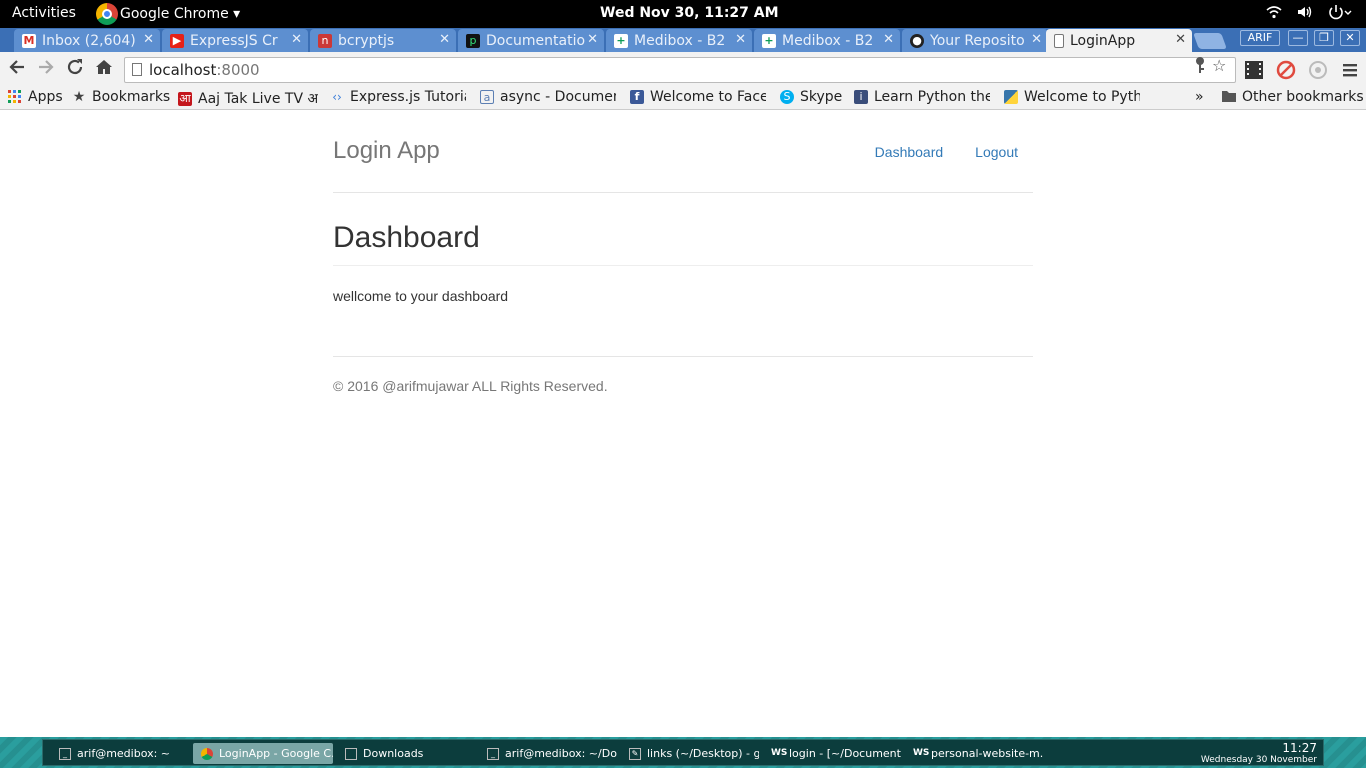 The image size is (1366, 768). I want to click on sheets-icon: +, so click(621, 40).